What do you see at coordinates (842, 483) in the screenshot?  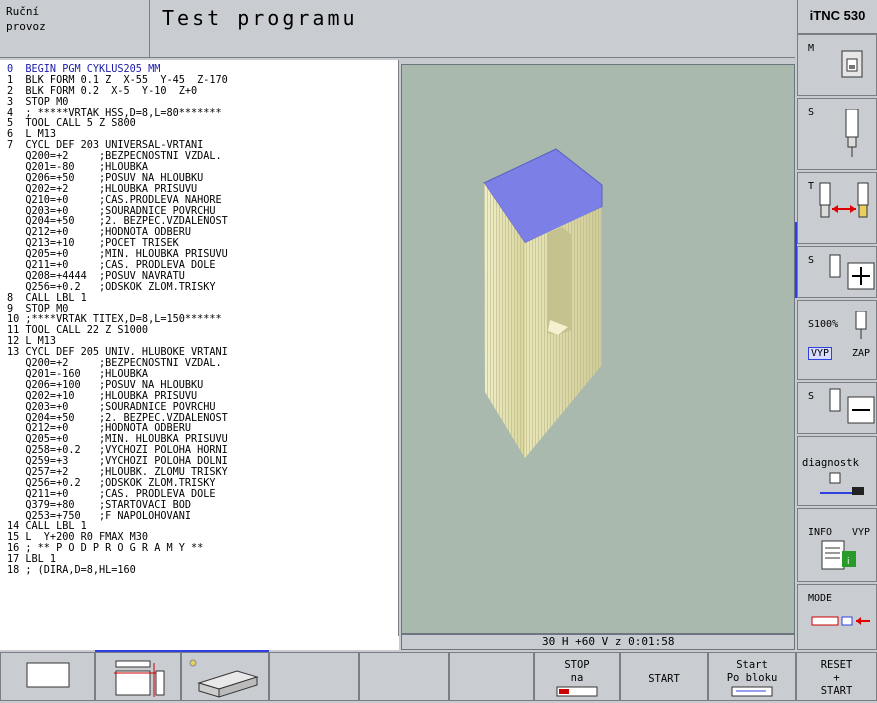 I see `diagnostics-icon` at bounding box center [842, 483].